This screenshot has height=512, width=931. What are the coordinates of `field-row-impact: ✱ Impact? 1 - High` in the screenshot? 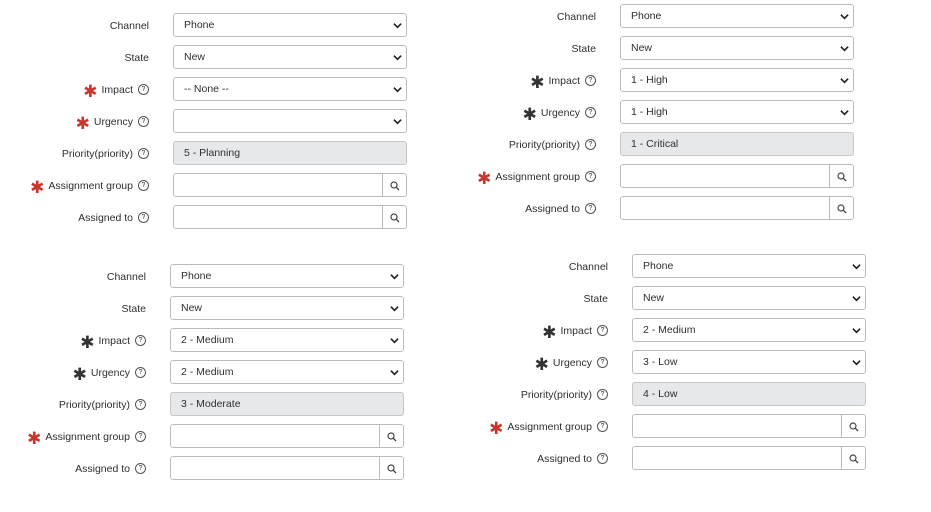 It's located at (465, 81).